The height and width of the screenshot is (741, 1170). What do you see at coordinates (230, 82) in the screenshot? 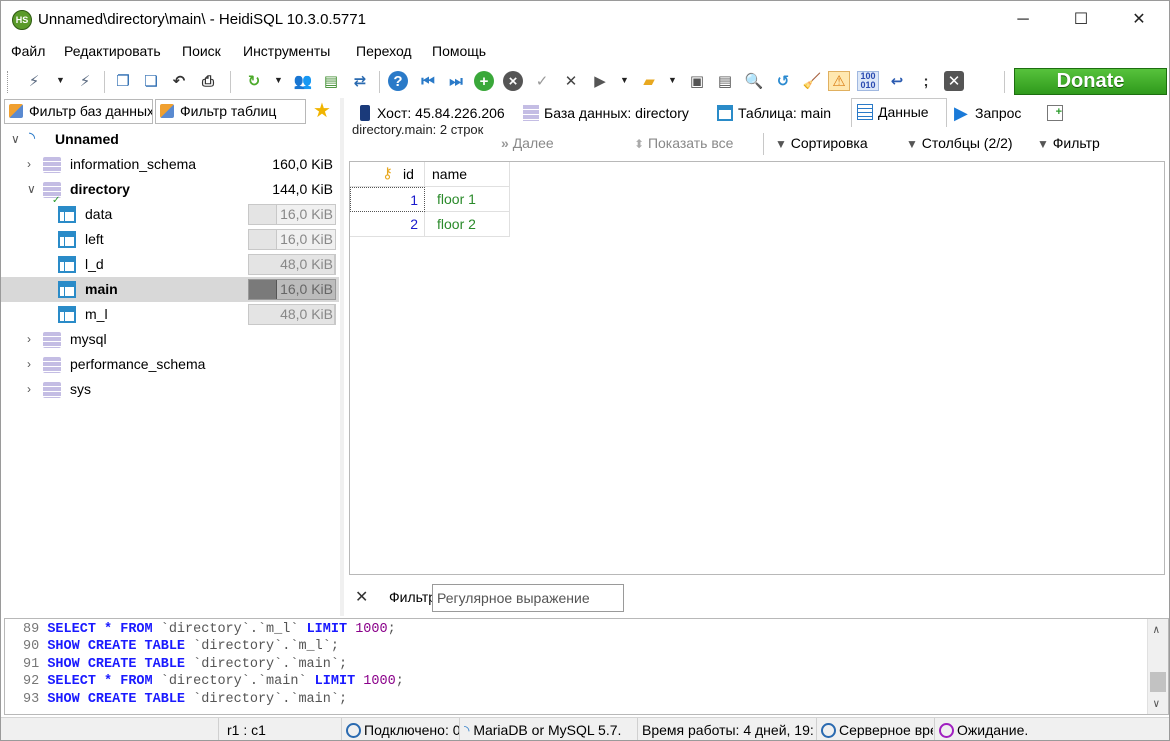
I see `toolbar-separator` at bounding box center [230, 82].